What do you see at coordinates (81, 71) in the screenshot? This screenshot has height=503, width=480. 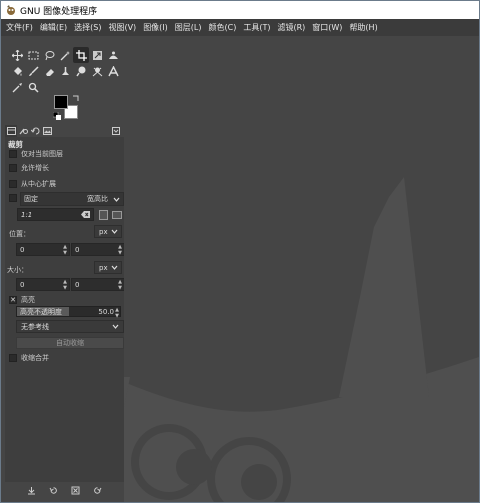 I see `smudge-icon` at bounding box center [81, 71].